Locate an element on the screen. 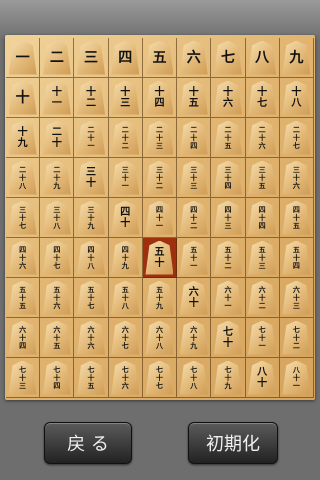 This screenshot has height=480, width=320. board-cell: 十 七 is located at coordinates (262, 98).